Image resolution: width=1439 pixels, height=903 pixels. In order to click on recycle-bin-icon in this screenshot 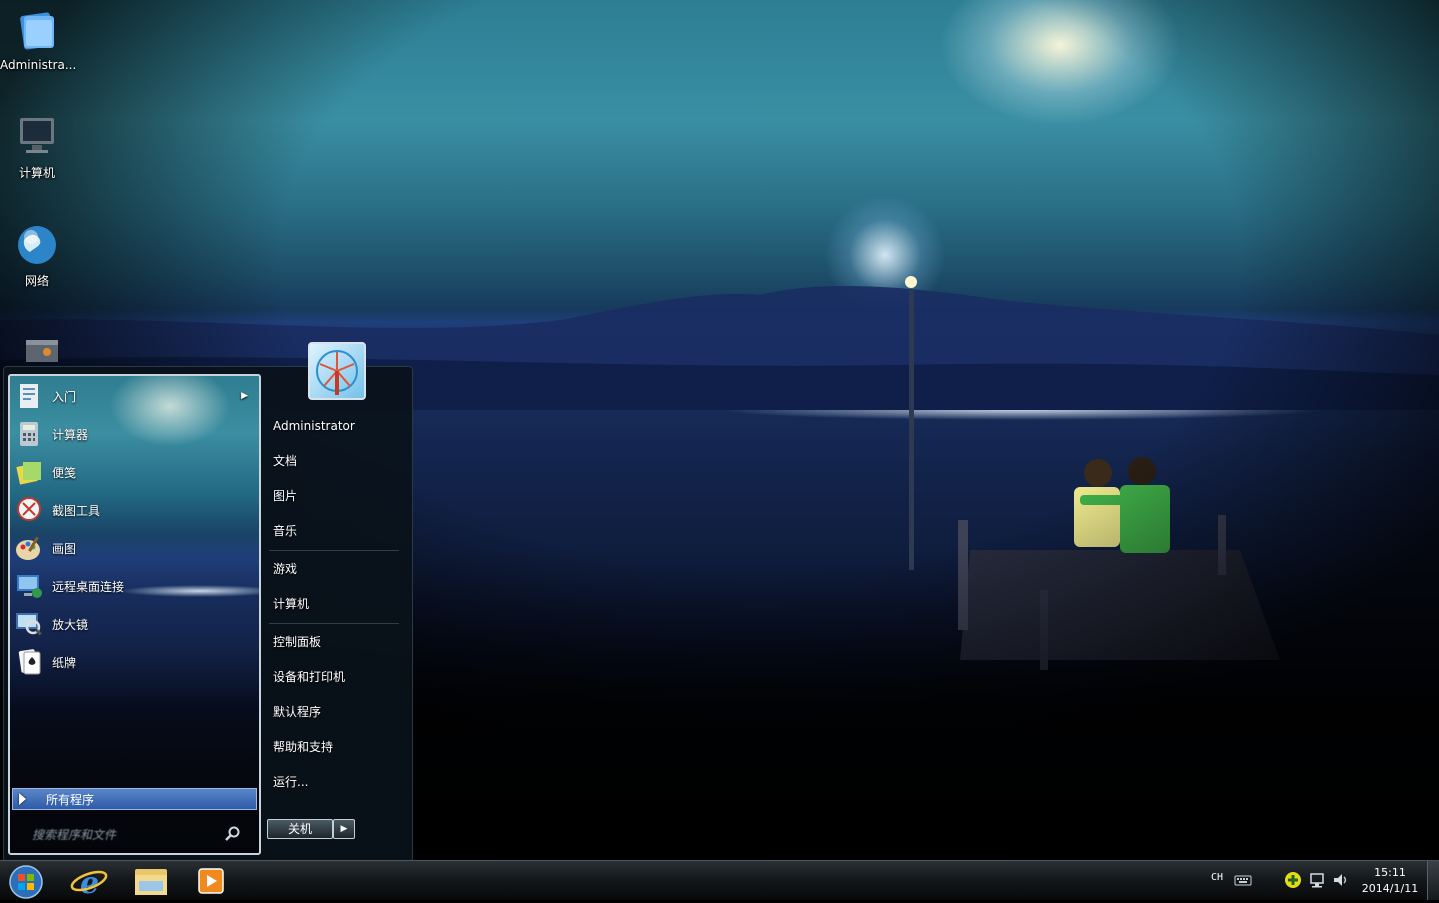, I will do `click(42, 351)`.